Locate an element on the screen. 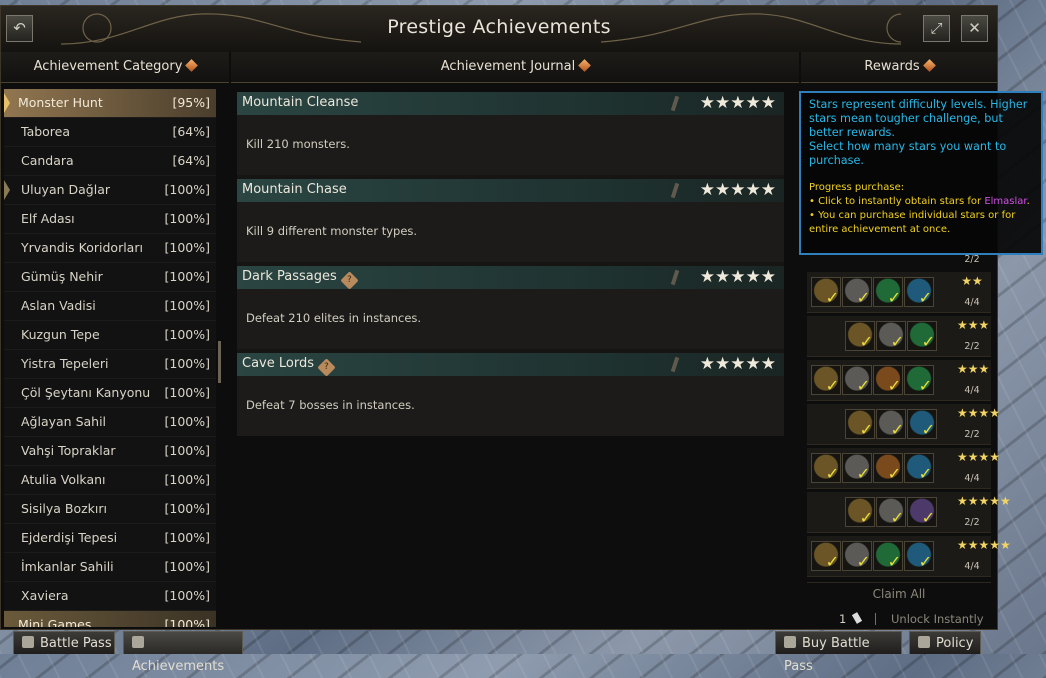 The height and width of the screenshot is (678, 1046). category-item: Aslan Vadisi [100%] is located at coordinates (110, 306).